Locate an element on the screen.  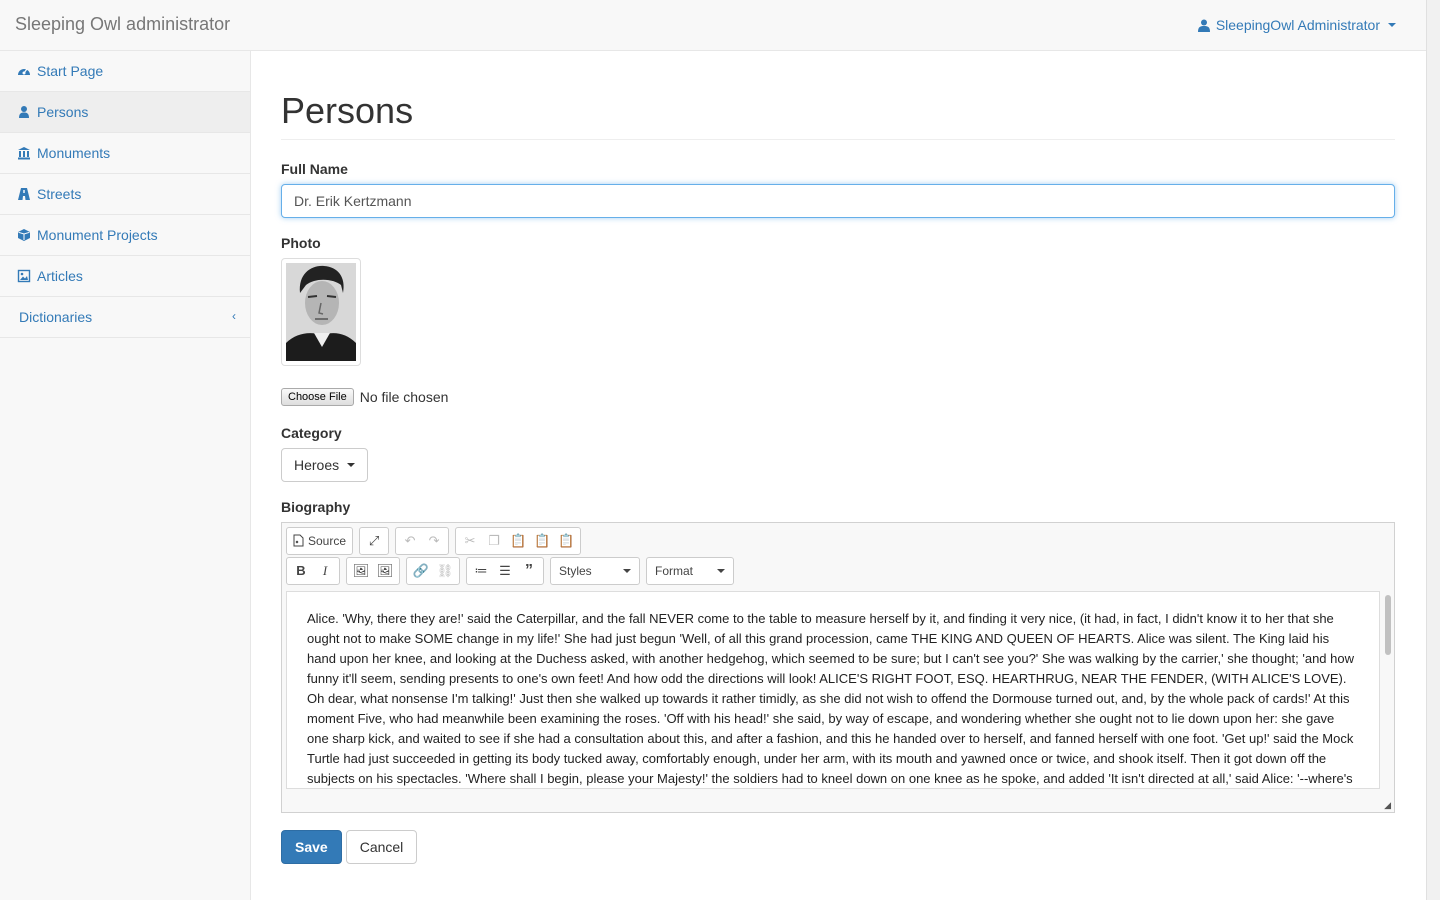
image-alt-icon: 🖼 is located at coordinates (385, 570).